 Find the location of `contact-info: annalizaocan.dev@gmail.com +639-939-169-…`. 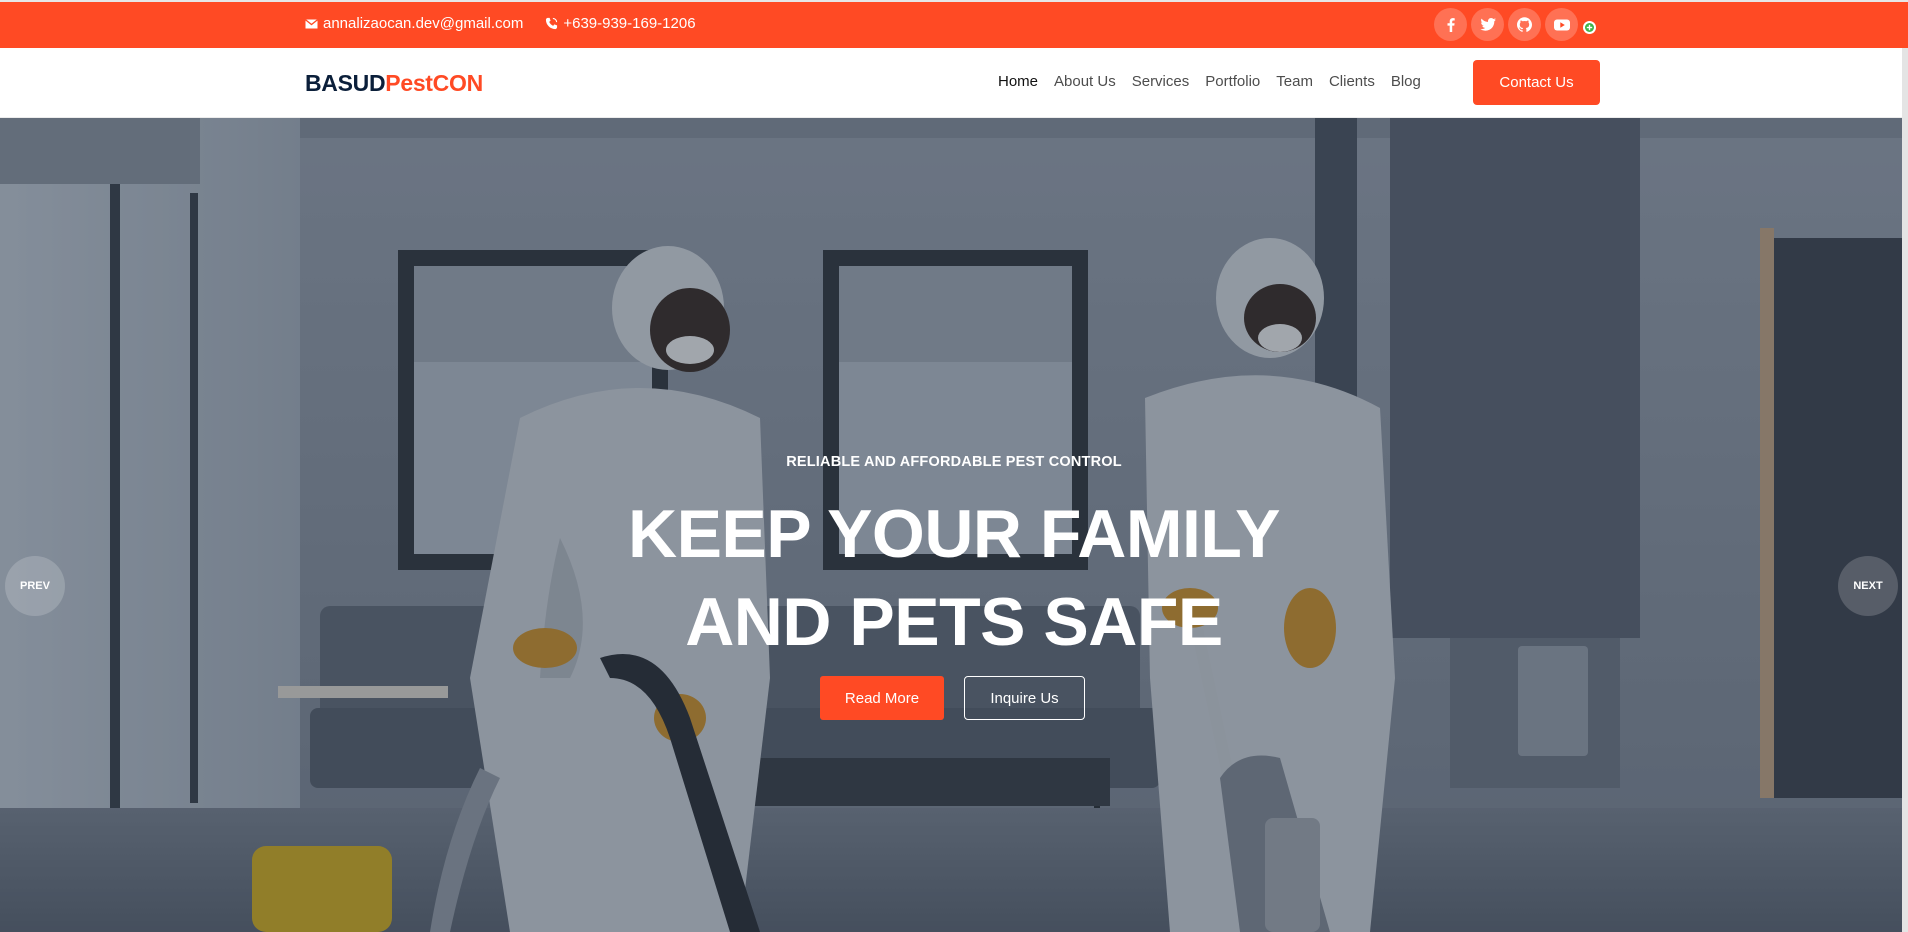

contact-info: annalizaocan.dev@gmail.com +639-939-169-… is located at coordinates (511, 23).